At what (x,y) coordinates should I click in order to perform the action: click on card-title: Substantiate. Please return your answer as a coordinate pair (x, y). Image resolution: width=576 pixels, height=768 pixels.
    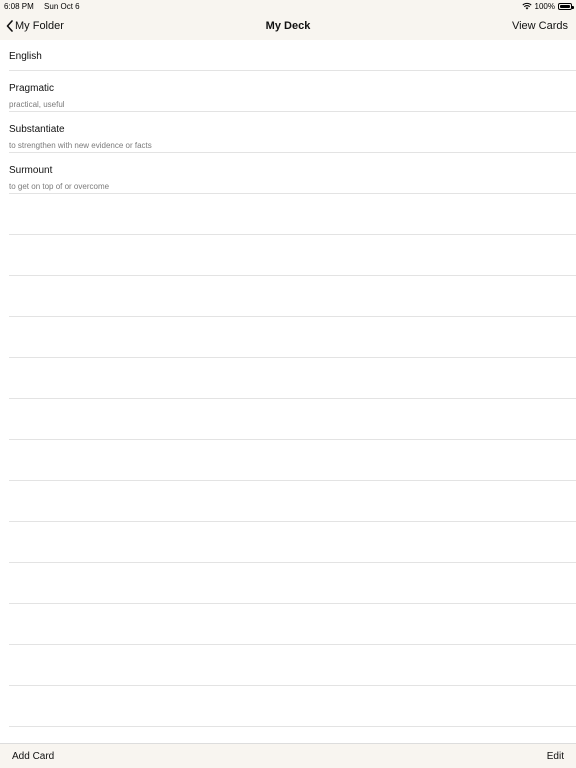
    Looking at the image, I should click on (37, 129).